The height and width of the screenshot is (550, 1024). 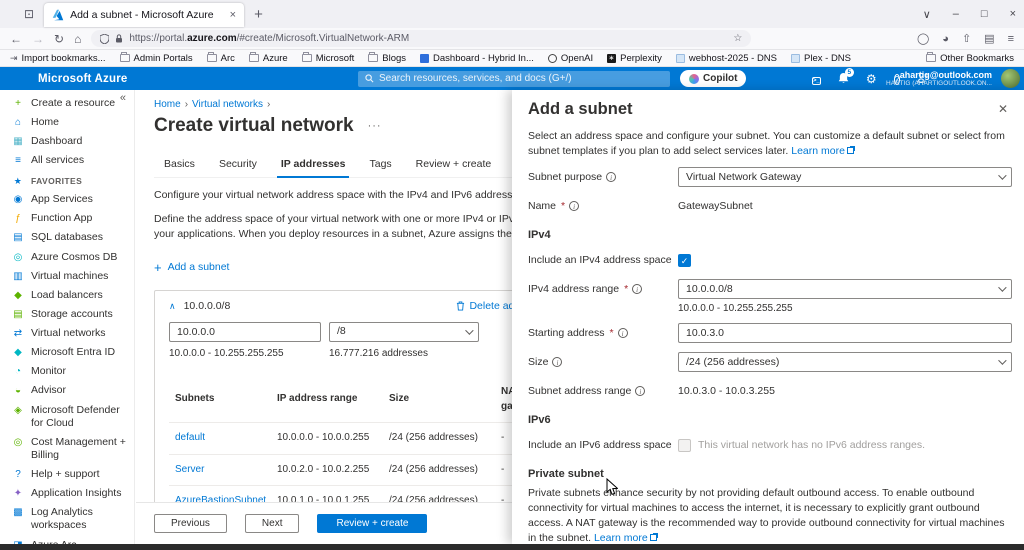 I want to click on sidebar-item-advisor: ◒ Advisor, so click(x=73, y=390).